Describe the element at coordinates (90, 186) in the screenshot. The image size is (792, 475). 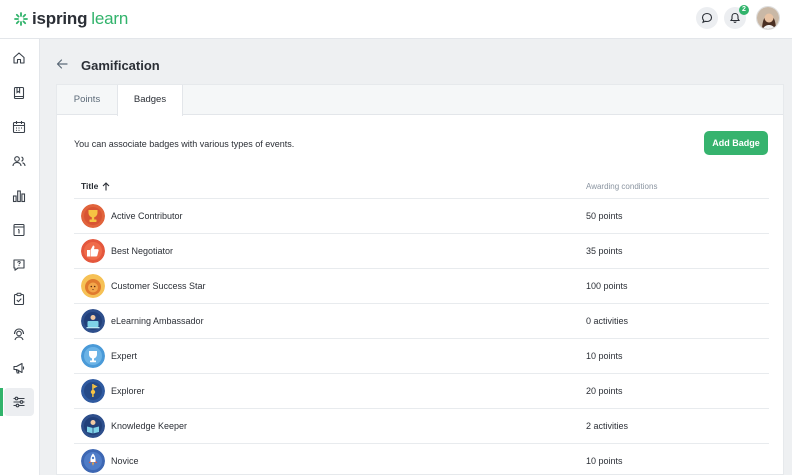
I see `column-header-title-label: Title` at that location.